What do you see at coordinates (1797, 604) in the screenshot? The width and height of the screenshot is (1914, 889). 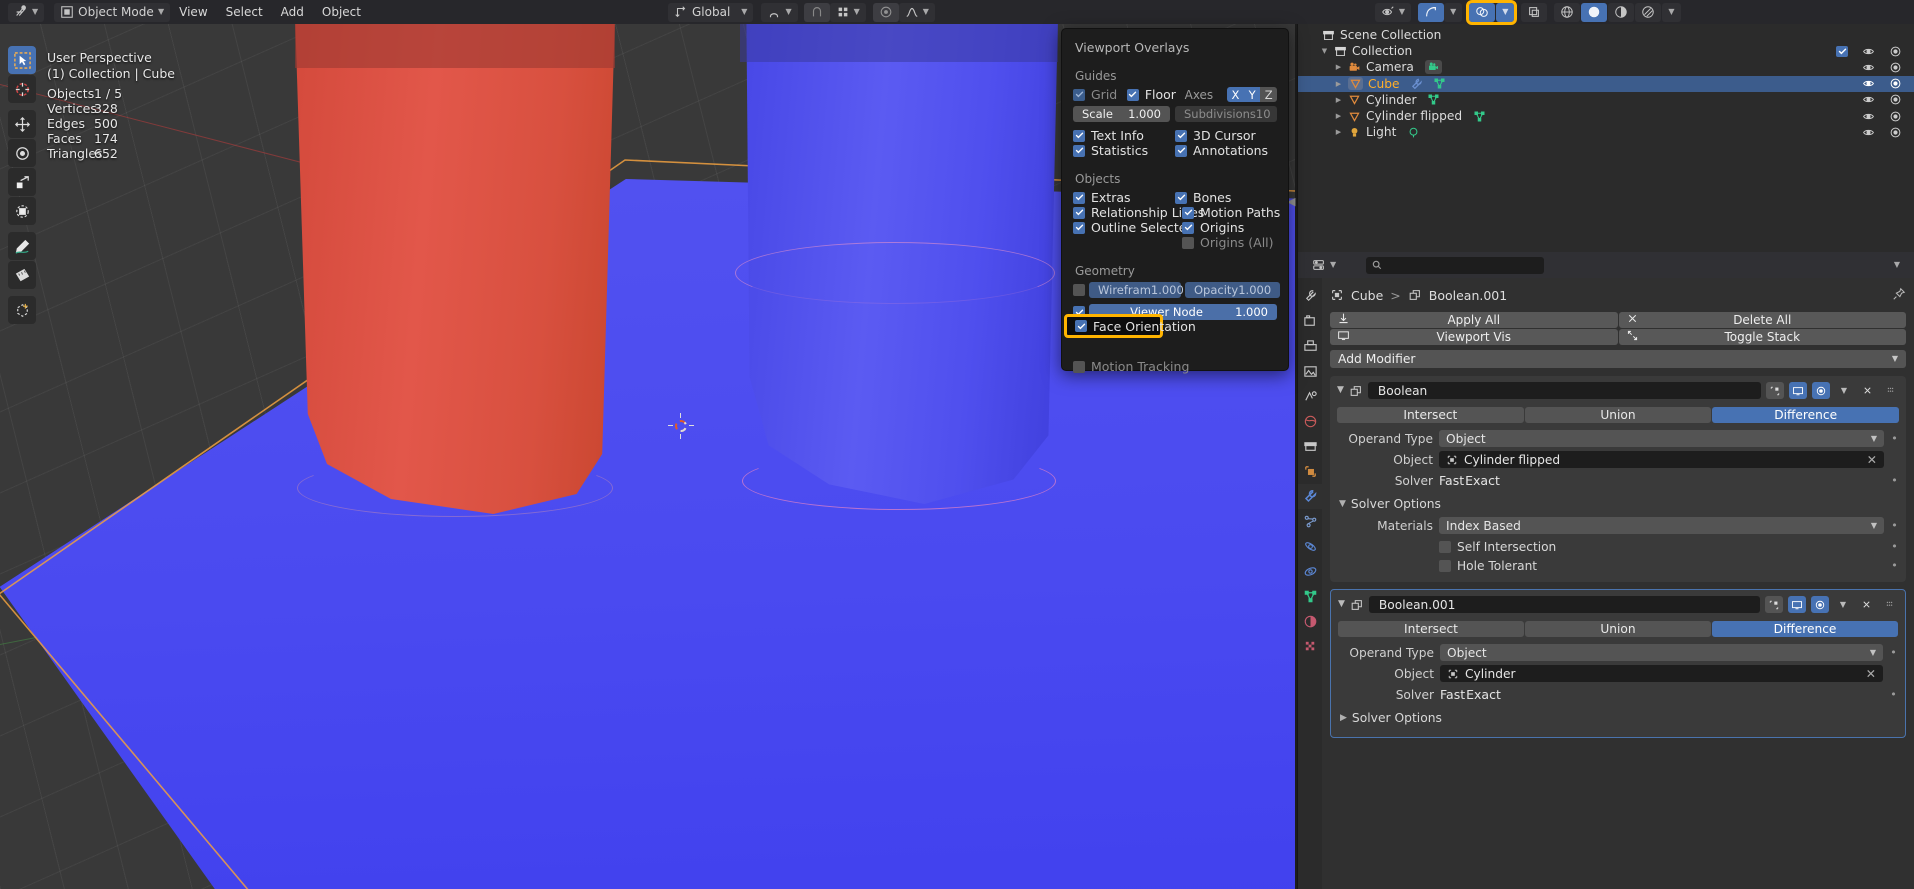 I see `realtime-display-toggle` at bounding box center [1797, 604].